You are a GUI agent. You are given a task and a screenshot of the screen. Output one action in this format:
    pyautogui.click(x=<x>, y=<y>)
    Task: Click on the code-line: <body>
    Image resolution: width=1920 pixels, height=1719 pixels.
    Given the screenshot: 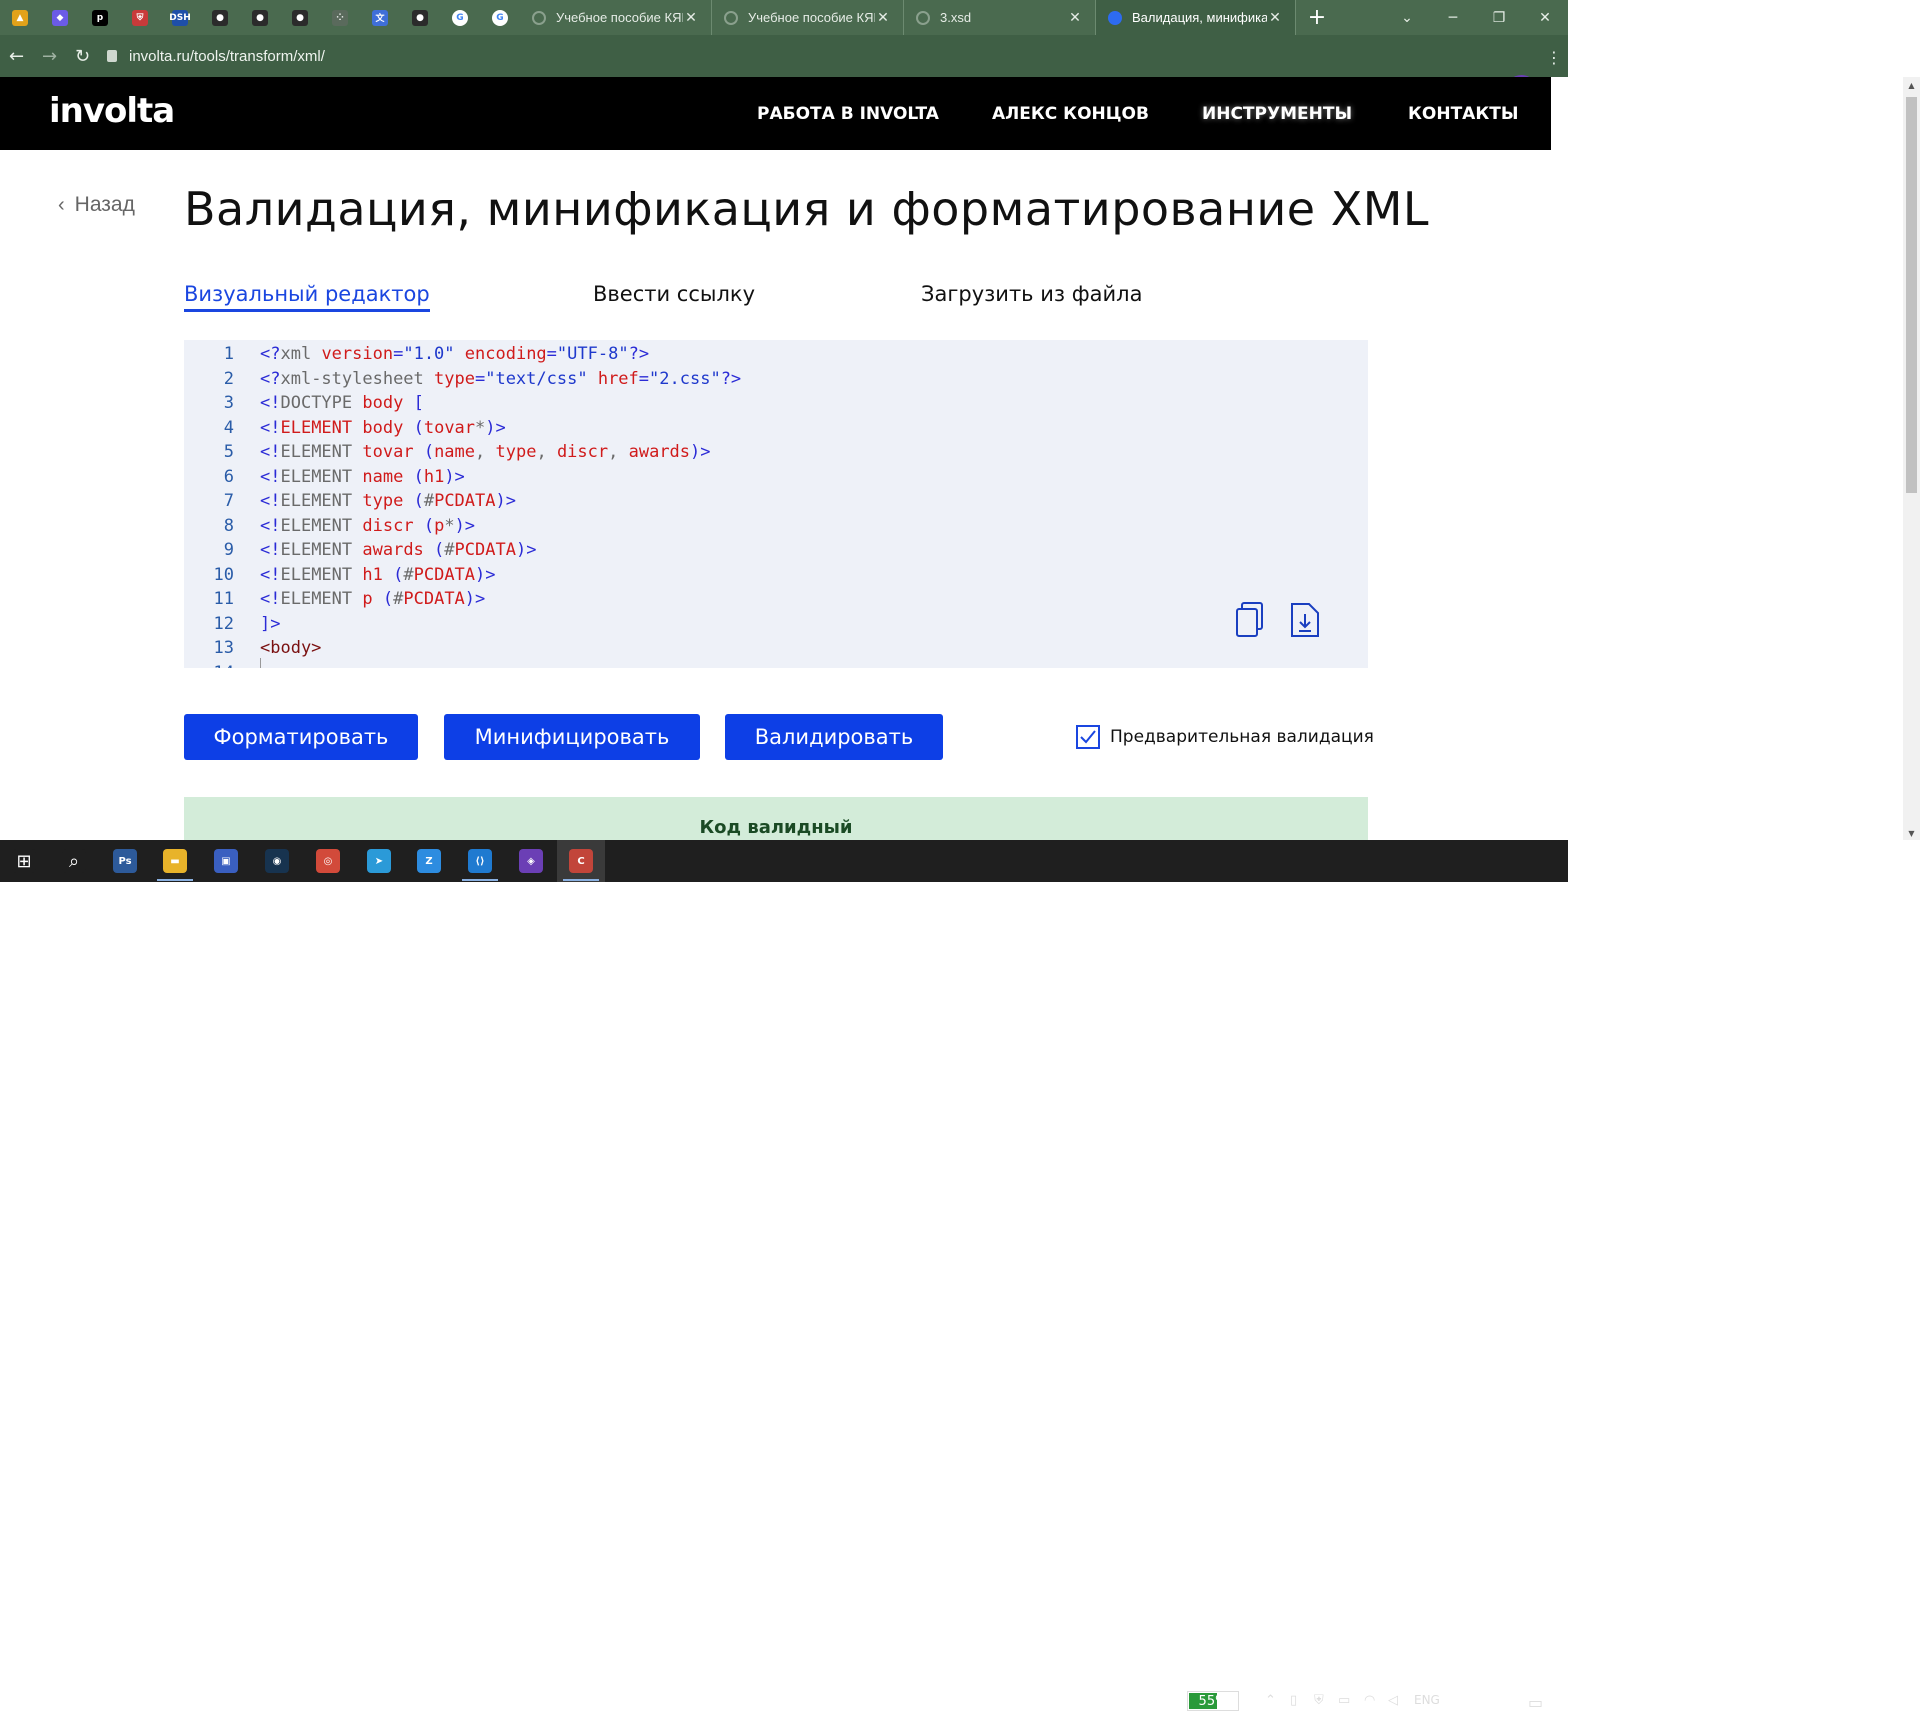 What is the action you would take?
    pyautogui.click(x=290, y=648)
    